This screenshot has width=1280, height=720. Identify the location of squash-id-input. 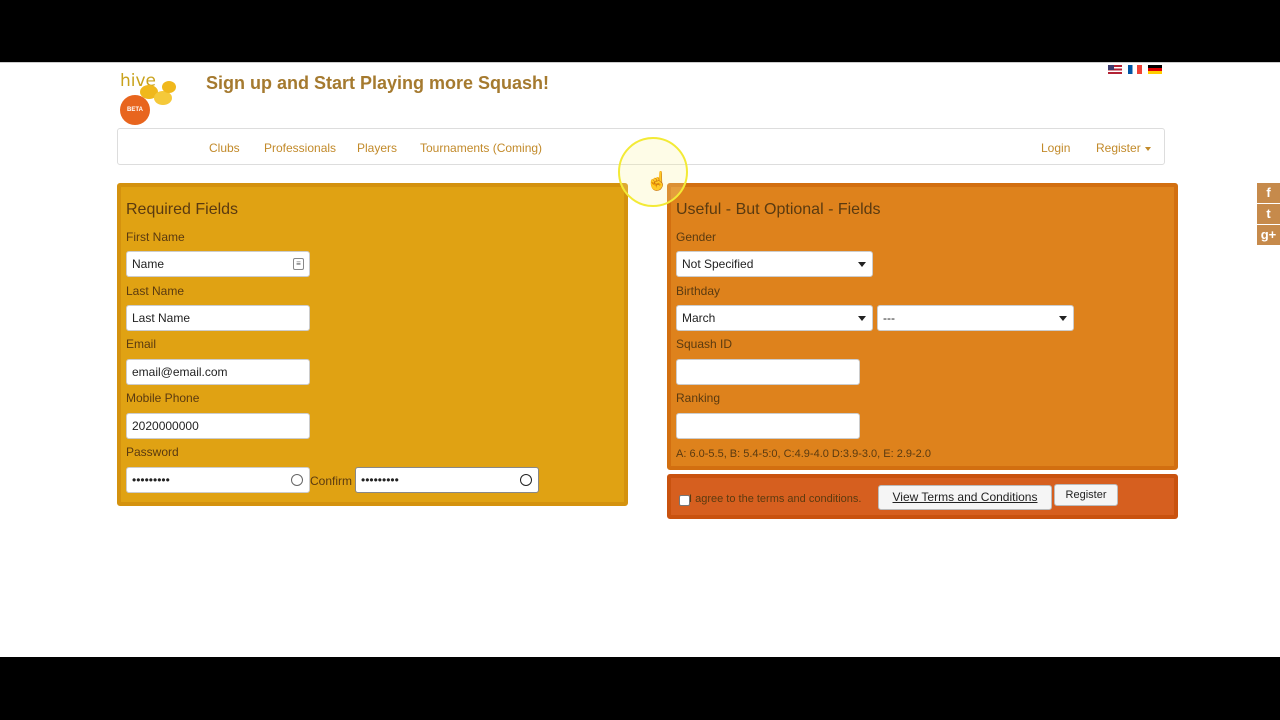
(768, 372).